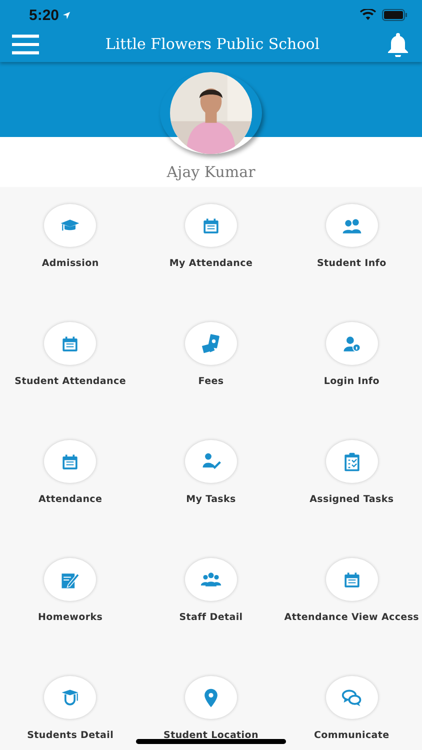 This screenshot has height=750, width=422. Describe the element at coordinates (352, 499) in the screenshot. I see `menu-label: Assigned Tasks` at that location.